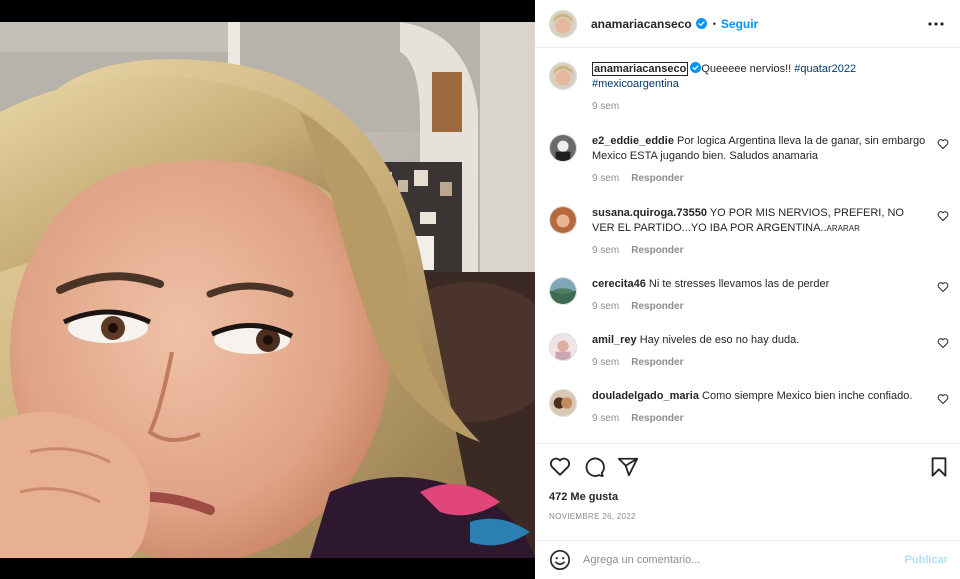 The width and height of the screenshot is (960, 579). I want to click on post-header: anamariacanseco • Seguir, so click(747, 24).